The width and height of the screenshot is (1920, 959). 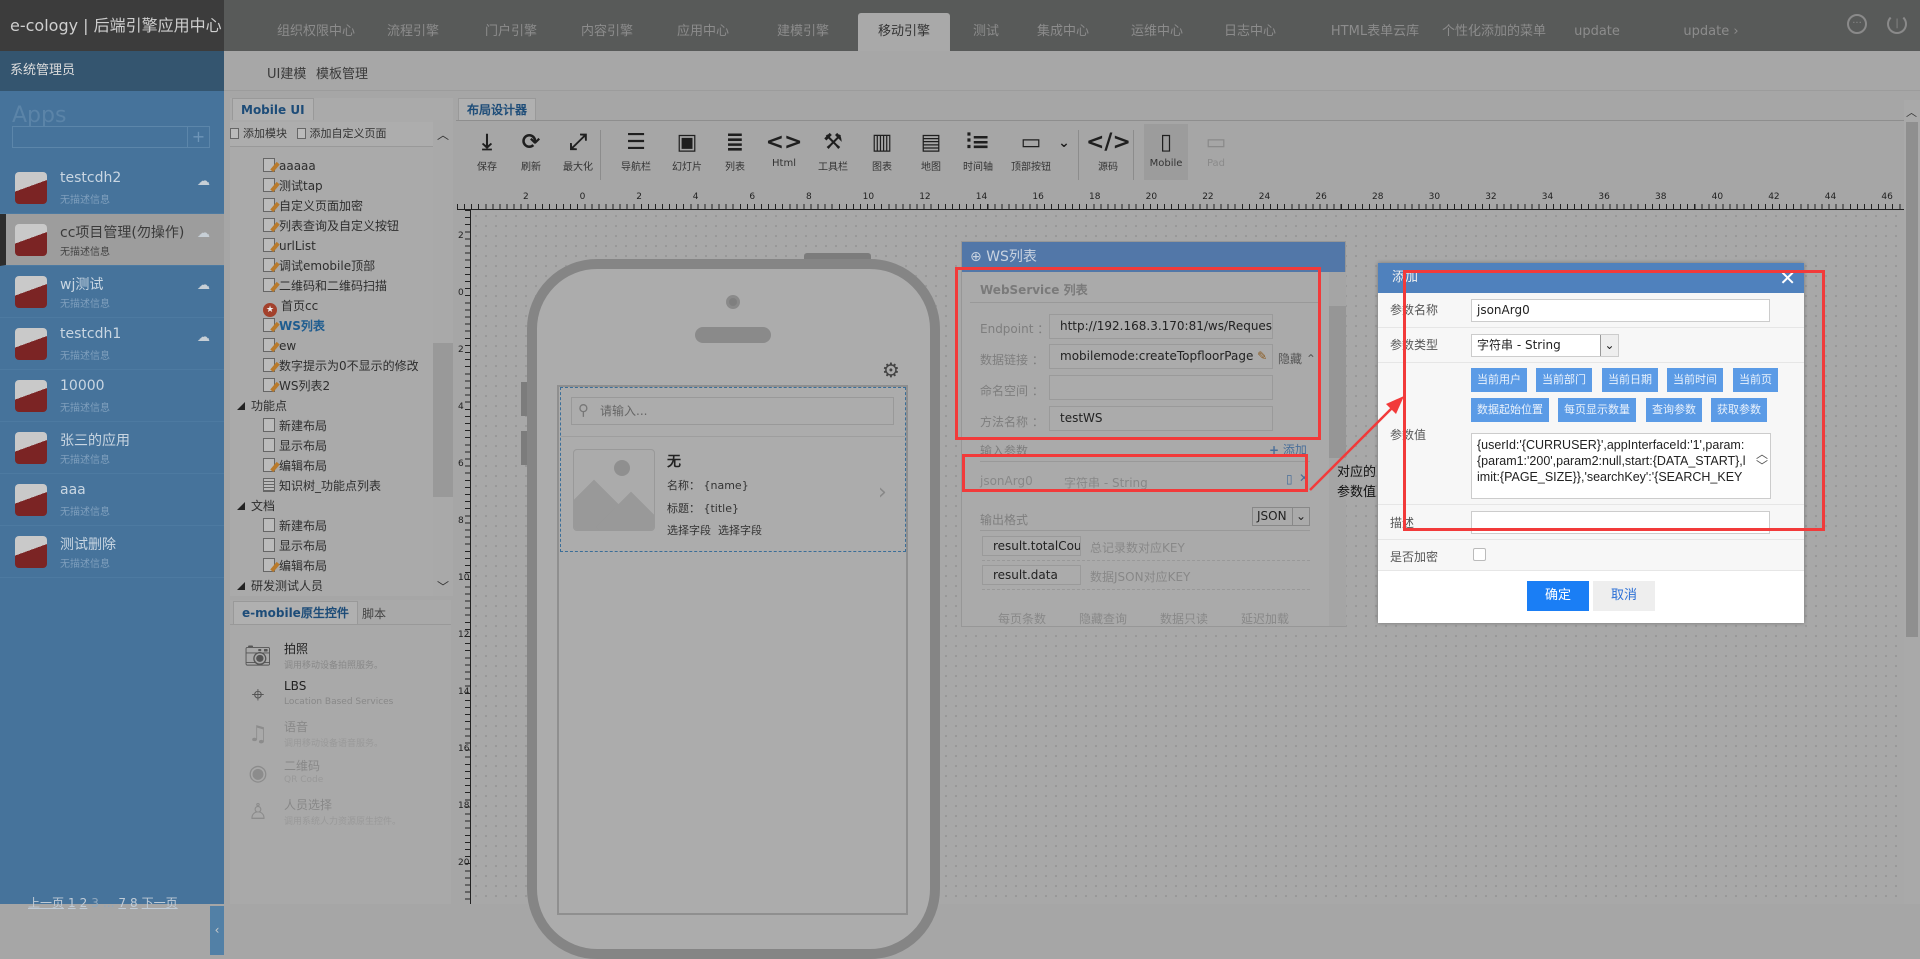 What do you see at coordinates (1166, 152) in the screenshot?
I see `toolbar-button: ▯ Mobile` at bounding box center [1166, 152].